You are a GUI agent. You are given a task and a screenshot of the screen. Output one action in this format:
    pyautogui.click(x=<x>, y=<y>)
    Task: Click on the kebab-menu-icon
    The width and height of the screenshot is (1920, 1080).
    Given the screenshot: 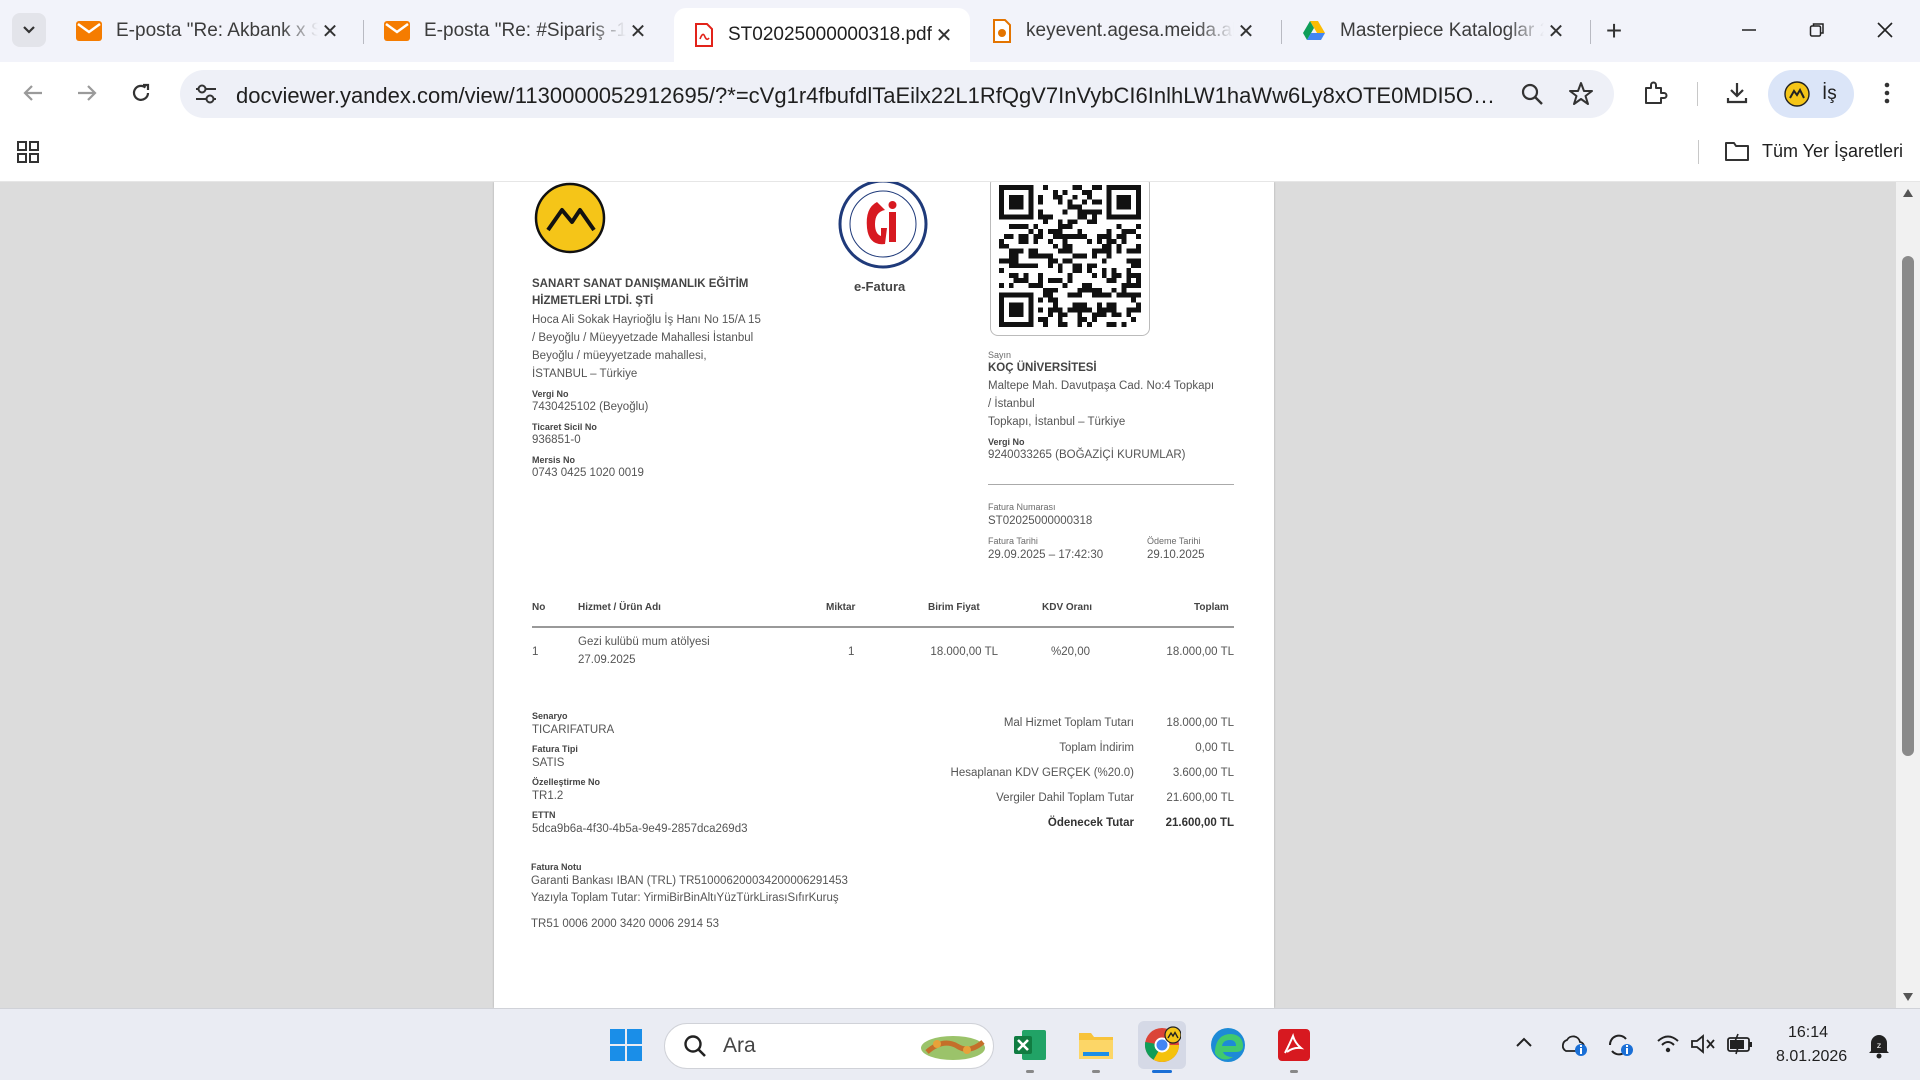 What is the action you would take?
    pyautogui.click(x=1887, y=93)
    